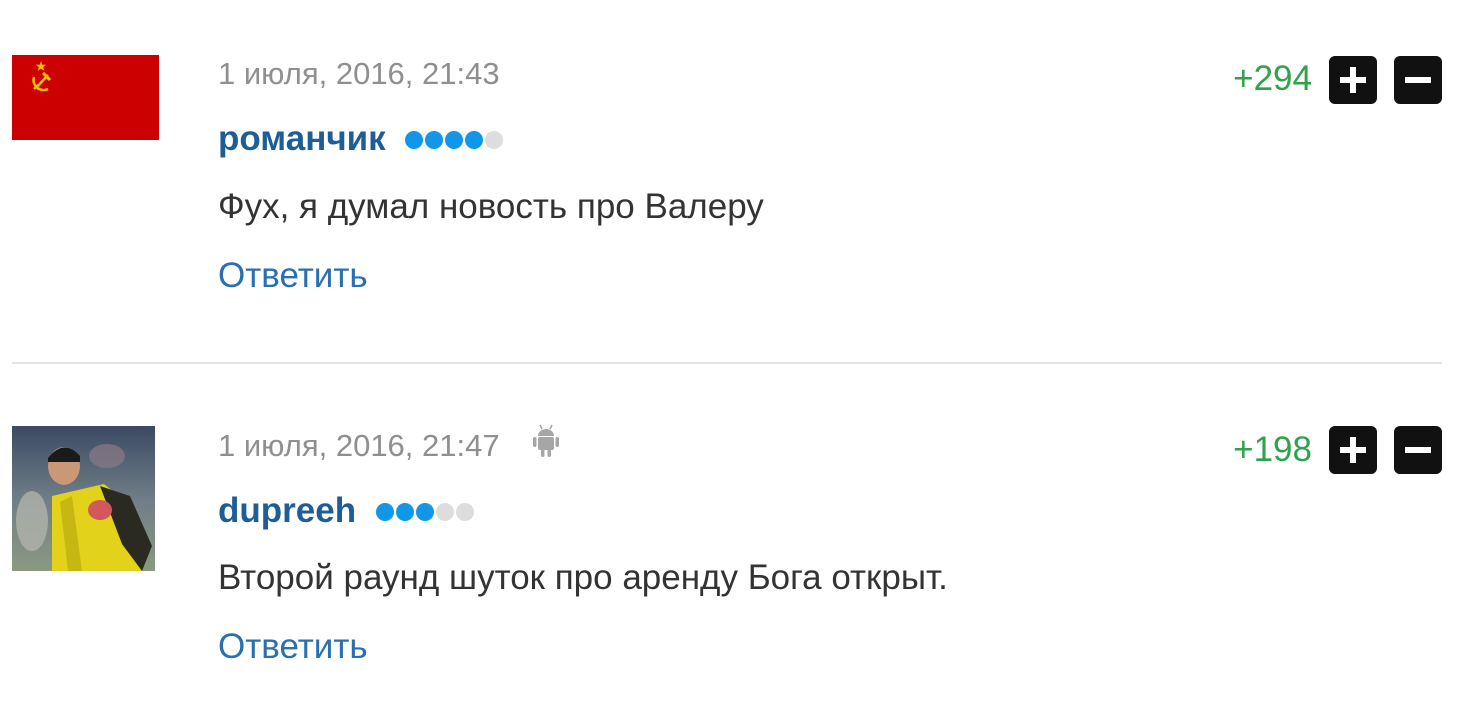 This screenshot has height=724, width=1460. What do you see at coordinates (1272, 449) in the screenshot?
I see `comment-score: +198` at bounding box center [1272, 449].